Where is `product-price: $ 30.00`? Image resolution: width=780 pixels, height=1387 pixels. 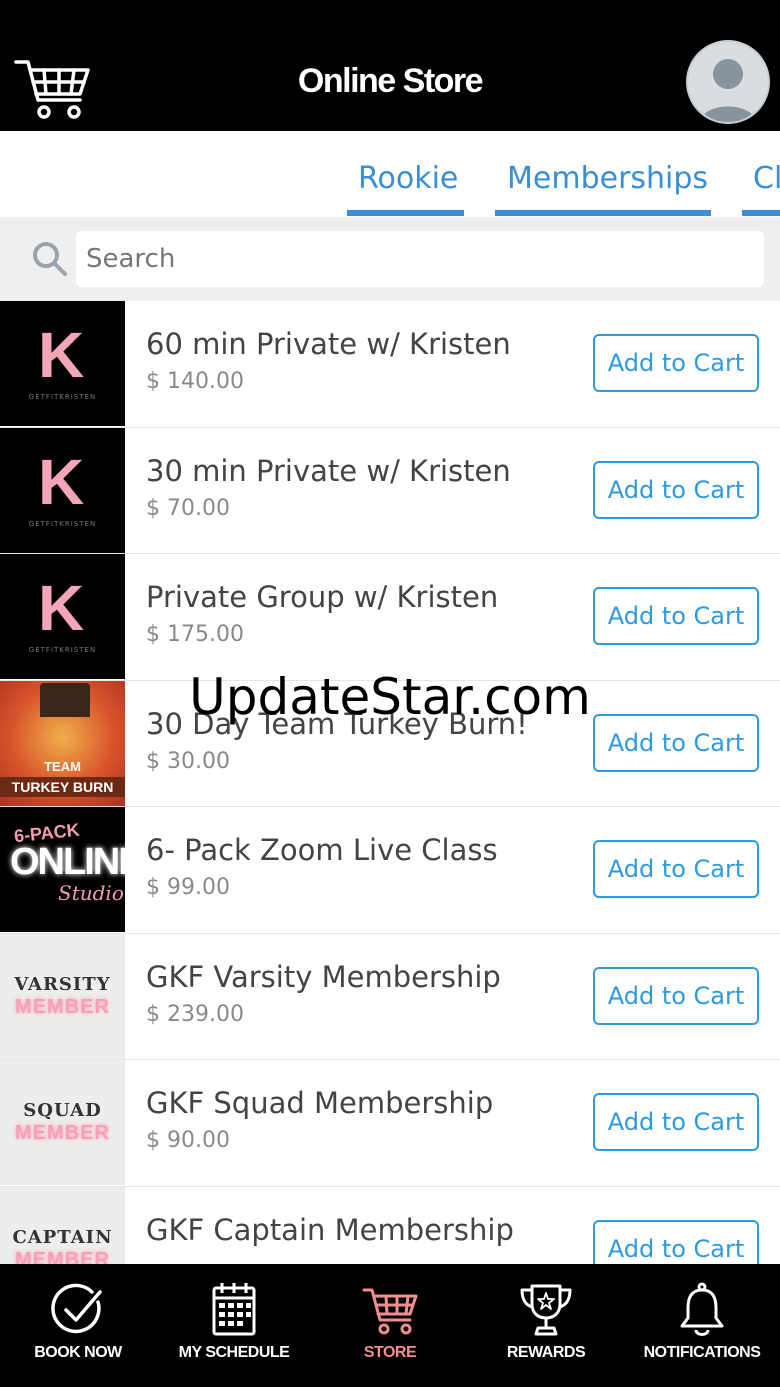 product-price: $ 30.00 is located at coordinates (188, 761).